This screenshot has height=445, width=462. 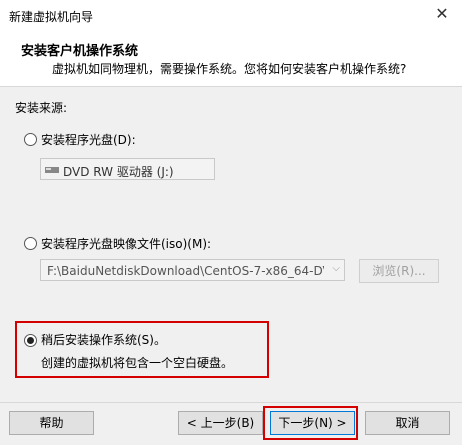 What do you see at coordinates (220, 423) in the screenshot?
I see `back-button: < 上一步(B)` at bounding box center [220, 423].